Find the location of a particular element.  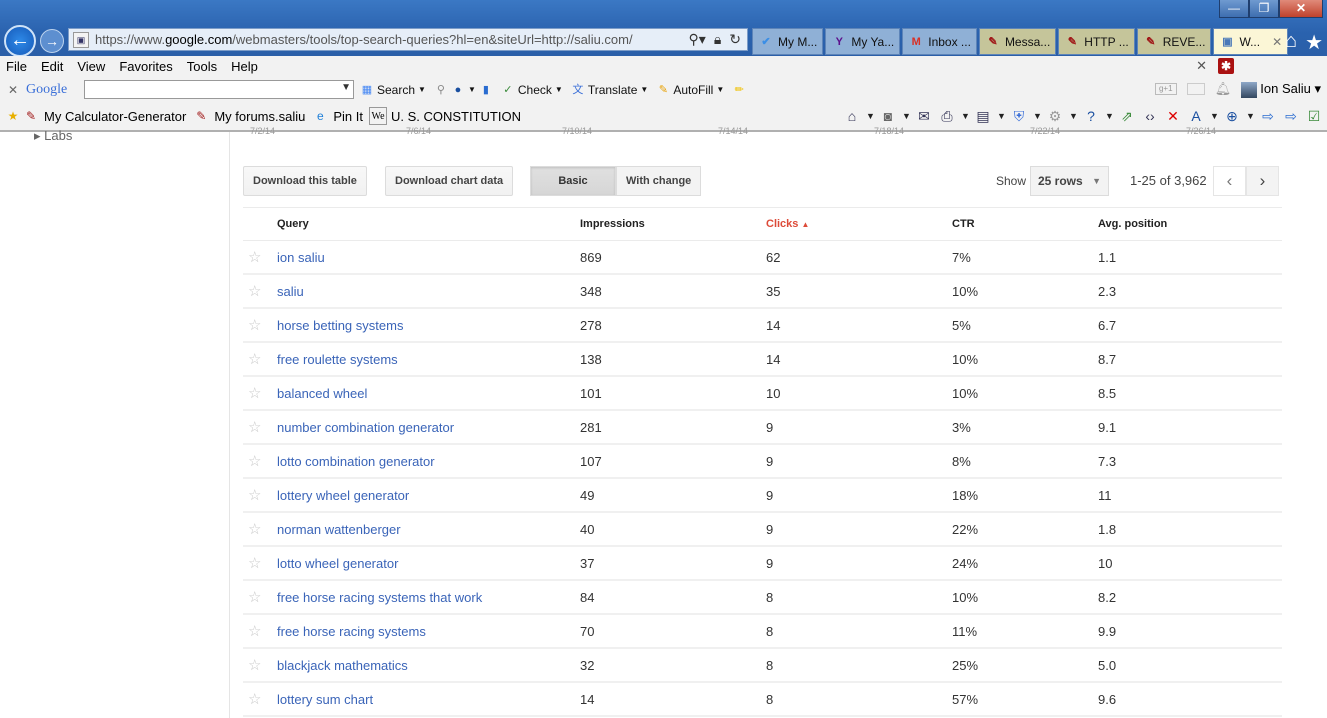

page-icon: ▤ is located at coordinates (983, 116).